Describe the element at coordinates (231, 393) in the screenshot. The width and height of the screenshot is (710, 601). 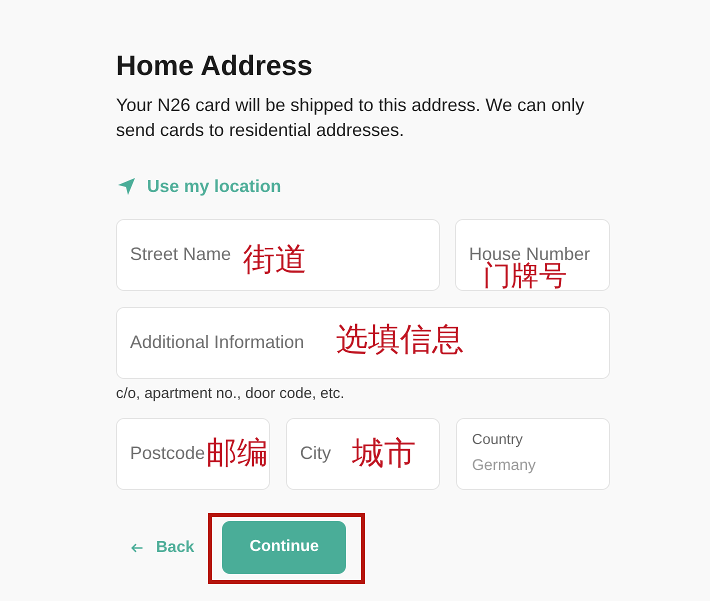
I see `field-hint: c/o, apartment no., door code, etc.` at that location.